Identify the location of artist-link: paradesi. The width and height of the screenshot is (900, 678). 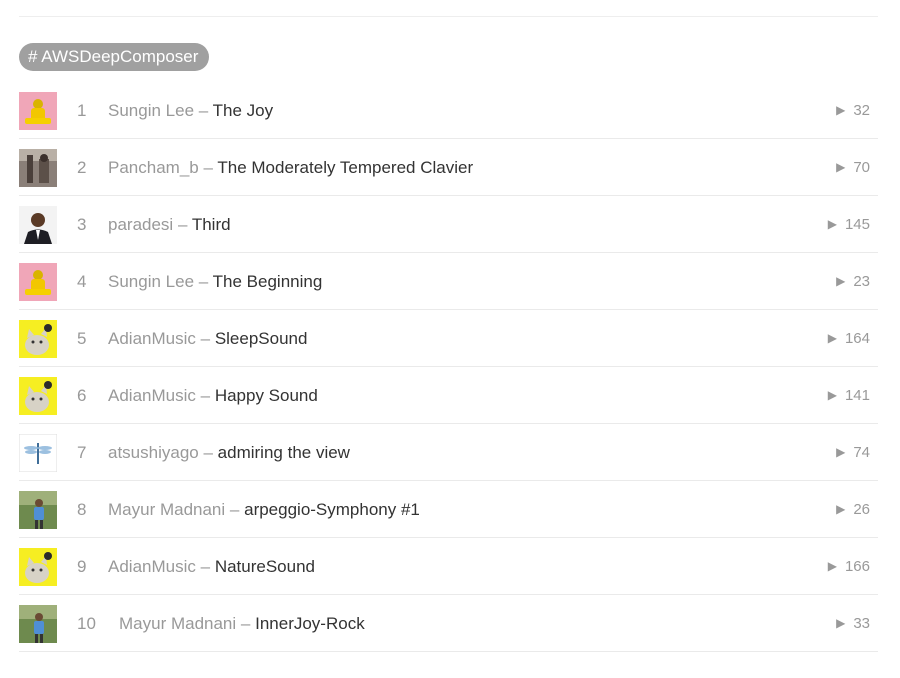
(140, 224).